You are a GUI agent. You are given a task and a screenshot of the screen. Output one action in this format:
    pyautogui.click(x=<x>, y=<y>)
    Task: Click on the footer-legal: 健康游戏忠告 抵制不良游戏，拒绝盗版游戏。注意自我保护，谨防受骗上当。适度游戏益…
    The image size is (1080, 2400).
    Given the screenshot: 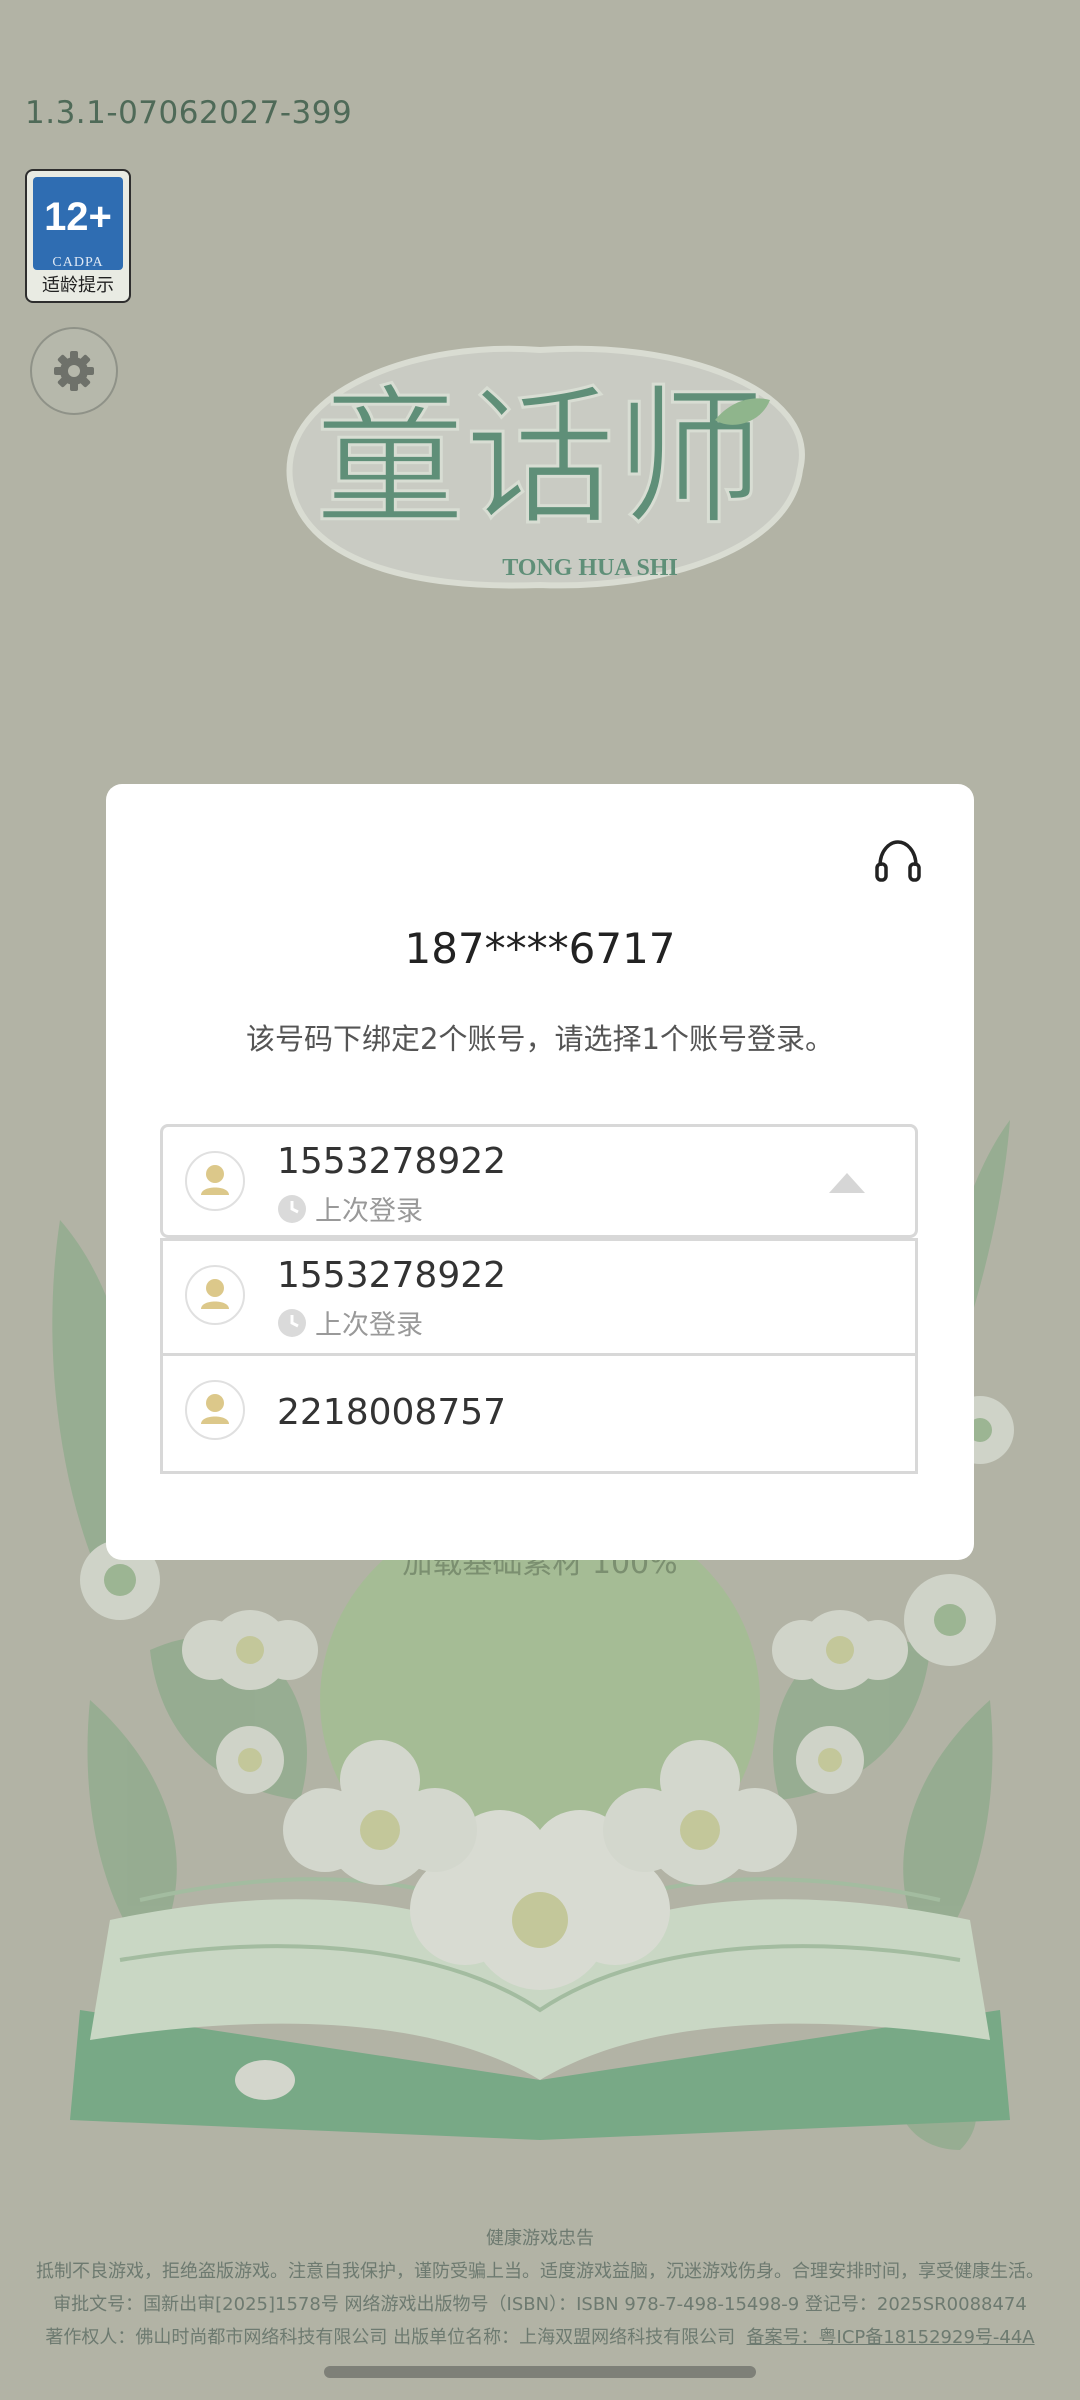 What is the action you would take?
    pyautogui.click(x=540, y=2288)
    